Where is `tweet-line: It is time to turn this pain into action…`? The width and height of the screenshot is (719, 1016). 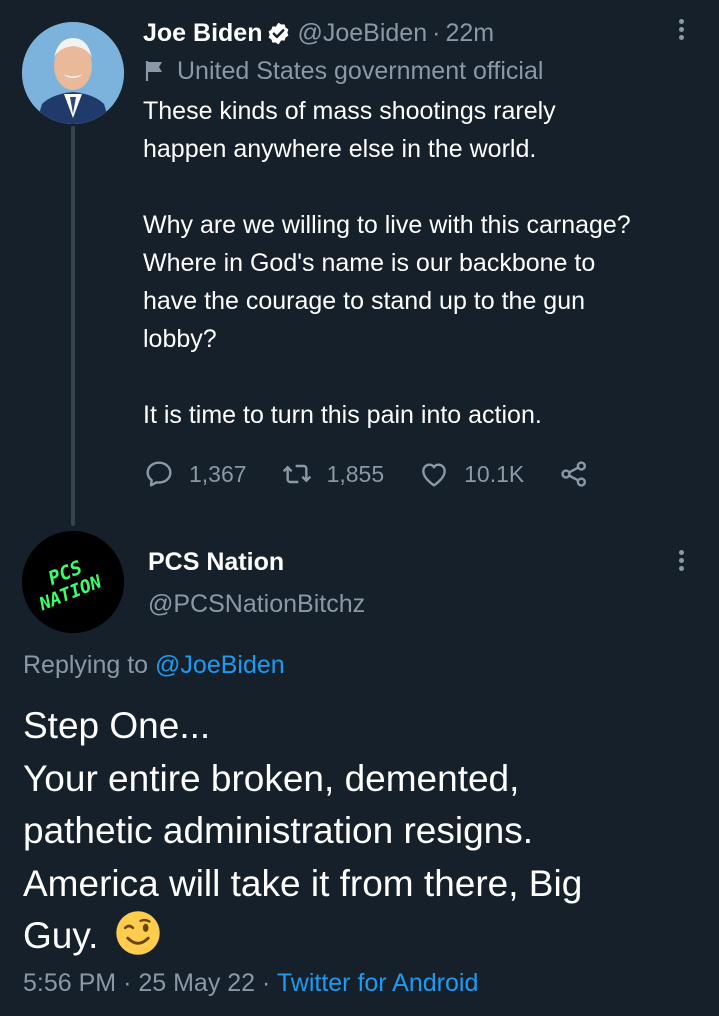 tweet-line: It is time to turn this pain into action… is located at coordinates (342, 415).